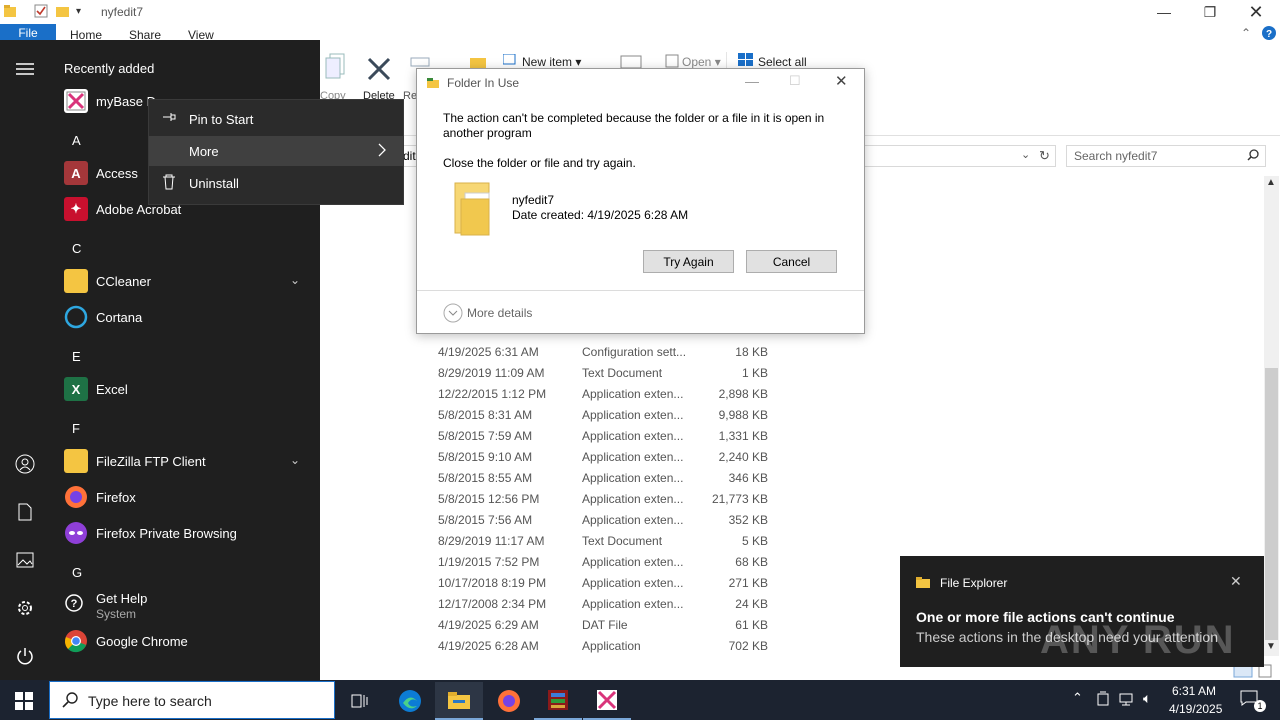 This screenshot has width=1280, height=720. I want to click on file-date-modified: 4/19/2025 6:28 AM, so click(488, 646).